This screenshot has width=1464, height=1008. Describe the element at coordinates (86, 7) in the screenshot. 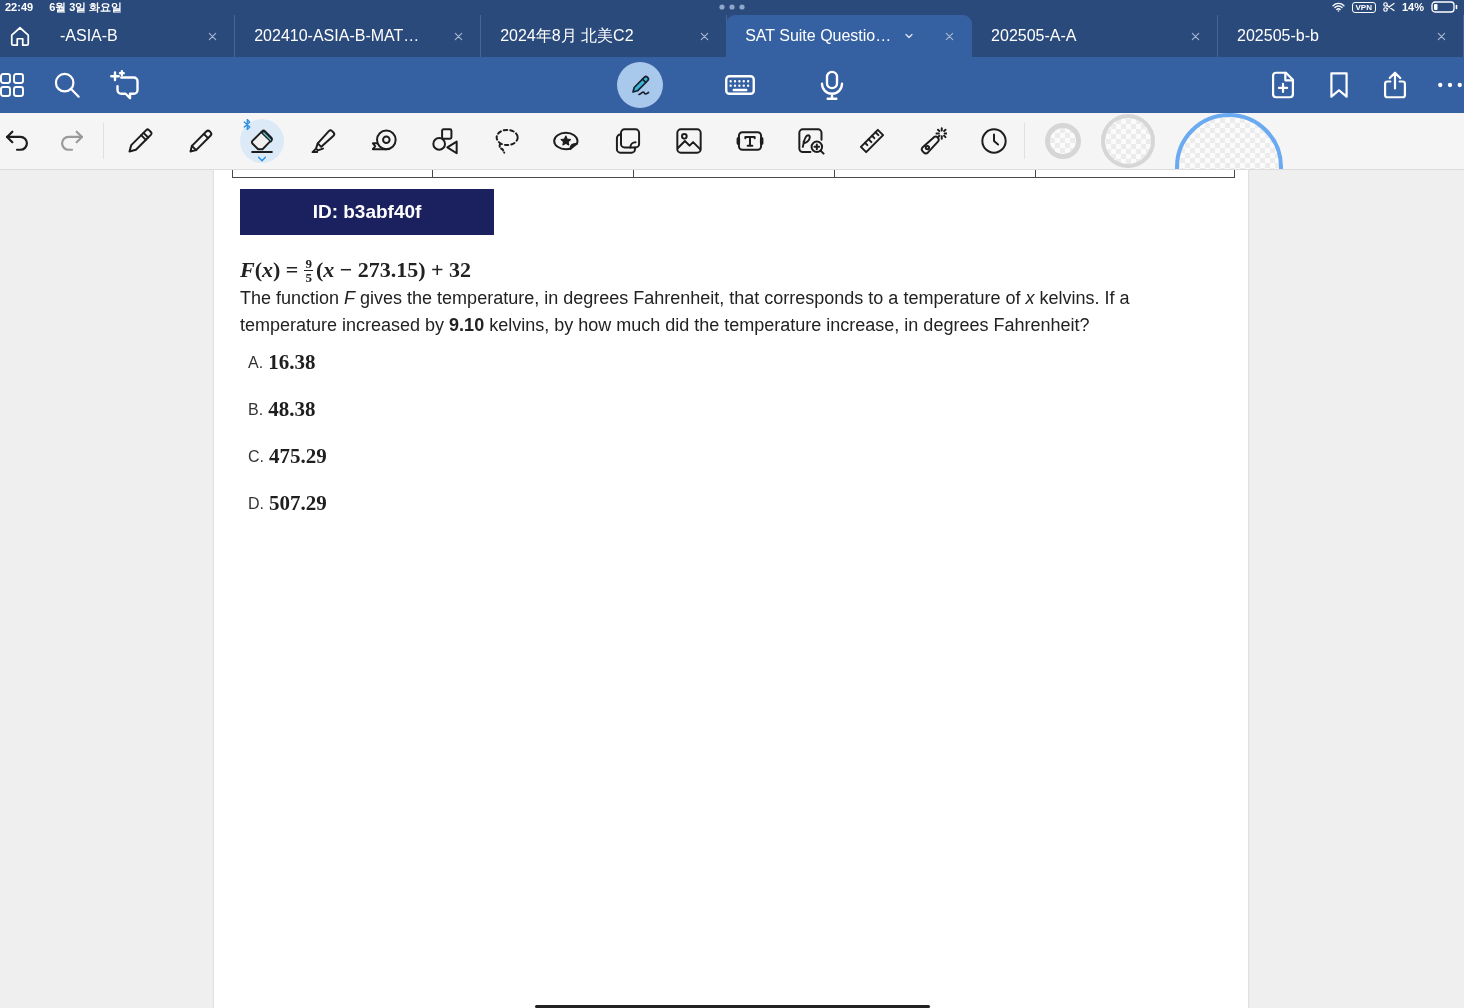

I see `status-date: 6월 3일 화요일` at that location.